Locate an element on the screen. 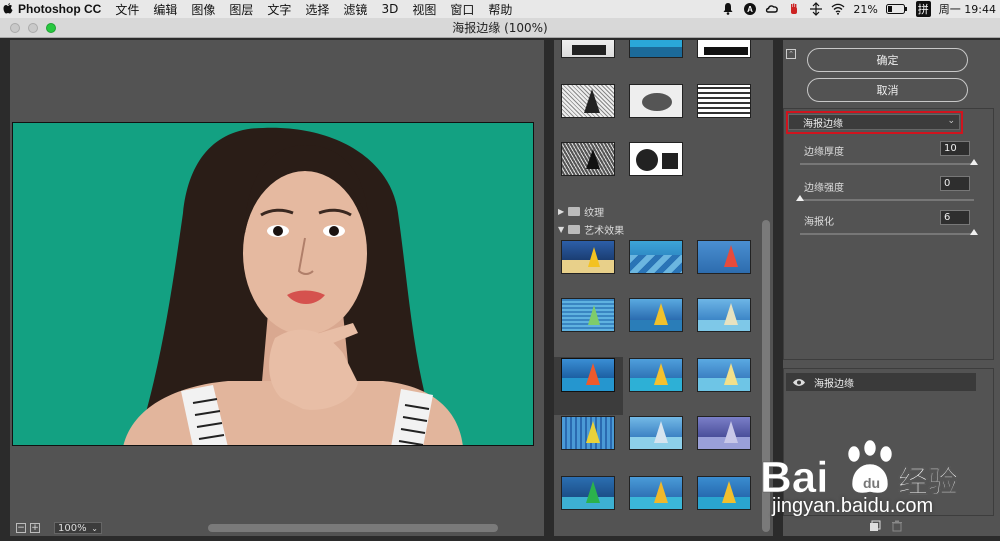 This screenshot has height=541, width=1000. filter-thumb-smudge-stick is located at coordinates (724, 433).